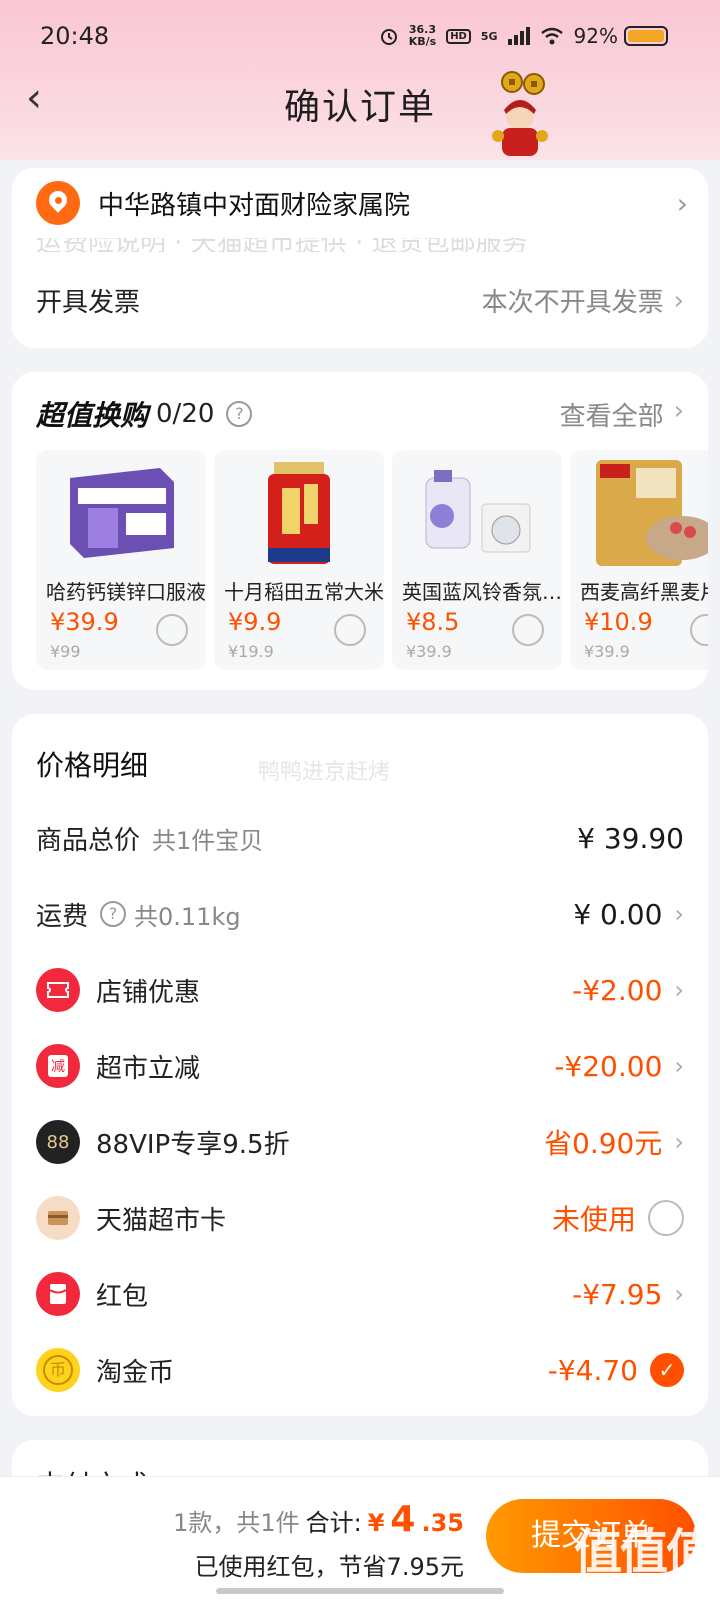 The width and height of the screenshot is (720, 1600). I want to click on status-bar: 20:48 36.3 KB/s HD 5G 92%, so click(360, 38).